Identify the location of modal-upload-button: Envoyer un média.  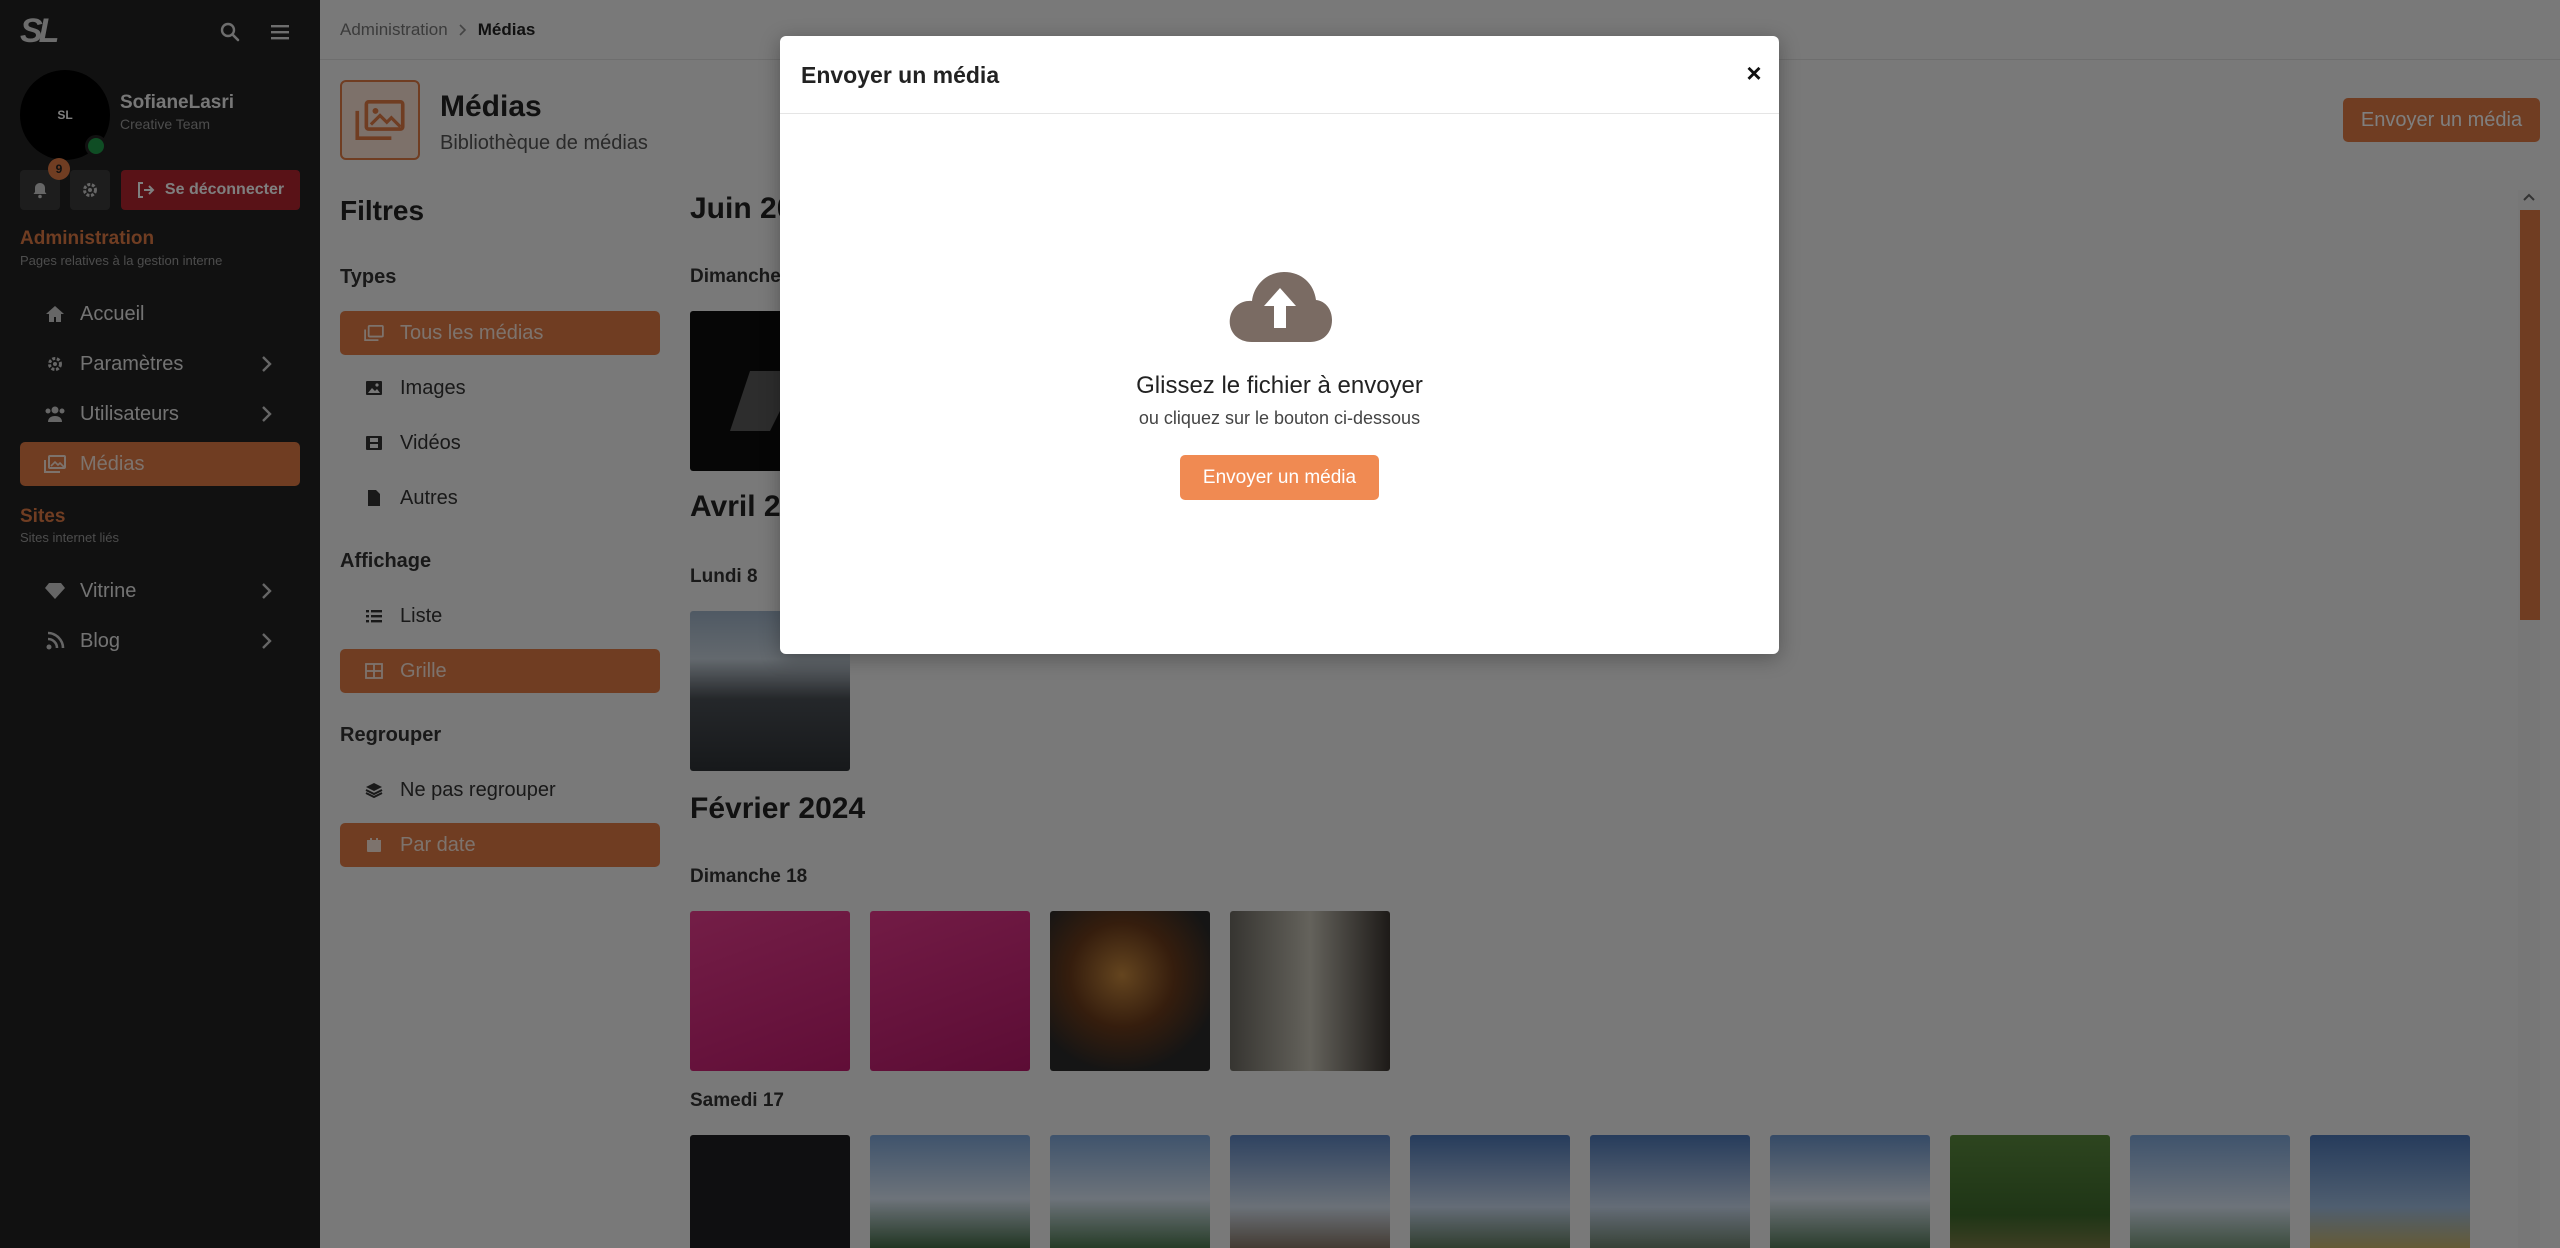
(1279, 477).